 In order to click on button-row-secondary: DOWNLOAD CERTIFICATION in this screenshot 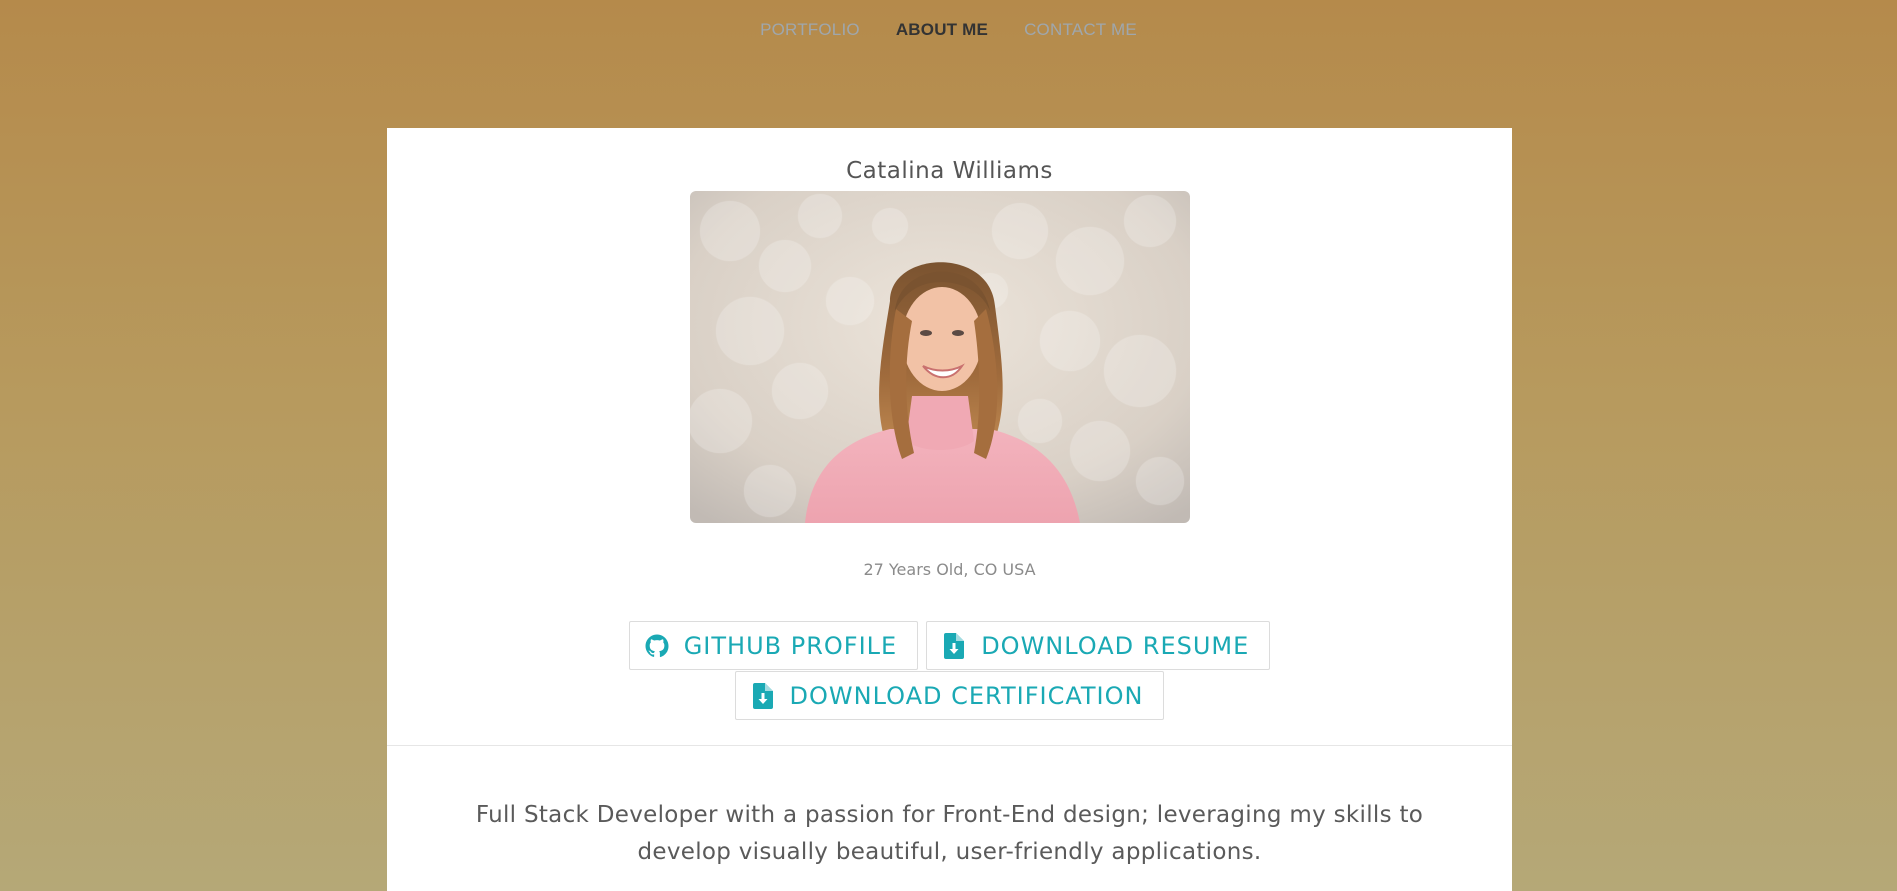, I will do `click(949, 695)`.